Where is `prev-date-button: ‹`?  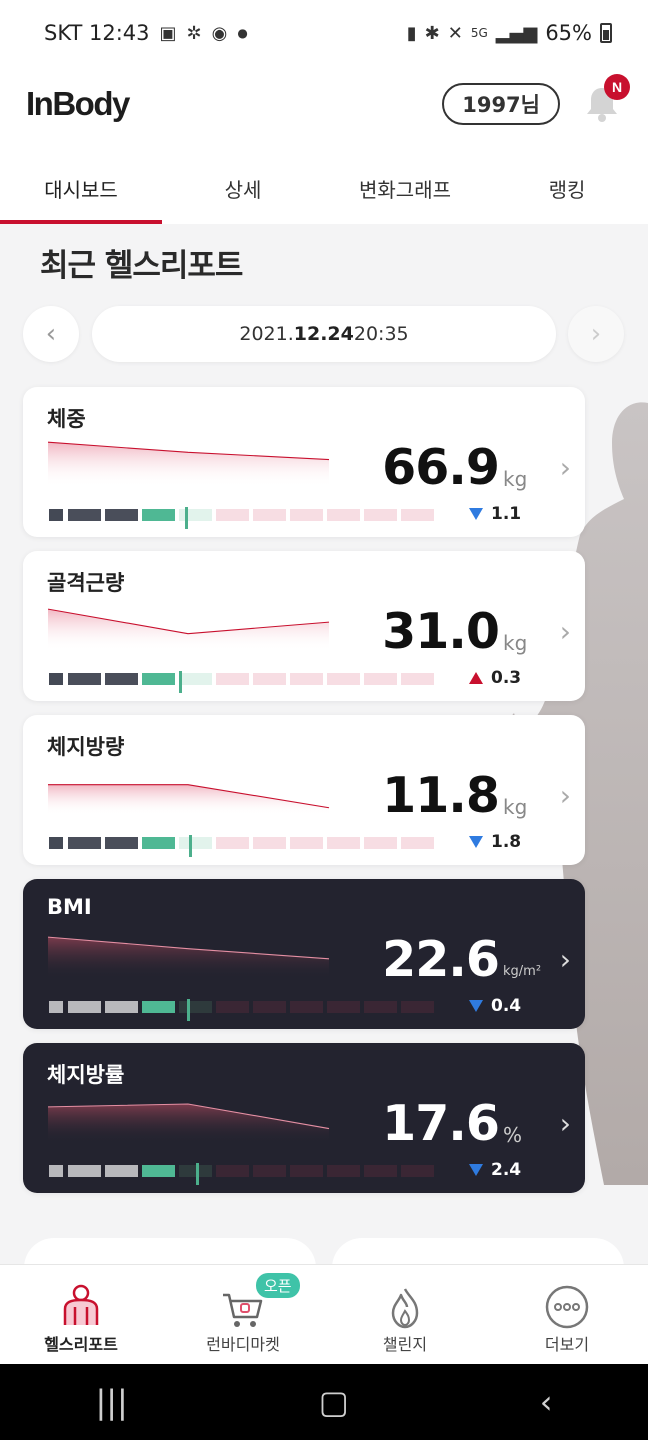
prev-date-button: ‹ is located at coordinates (51, 334).